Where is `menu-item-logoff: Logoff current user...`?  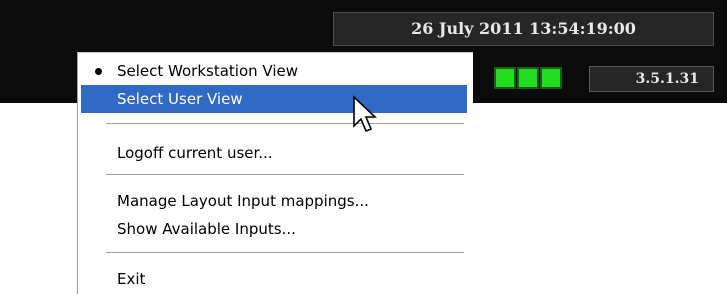 menu-item-logoff: Logoff current user... is located at coordinates (274, 153).